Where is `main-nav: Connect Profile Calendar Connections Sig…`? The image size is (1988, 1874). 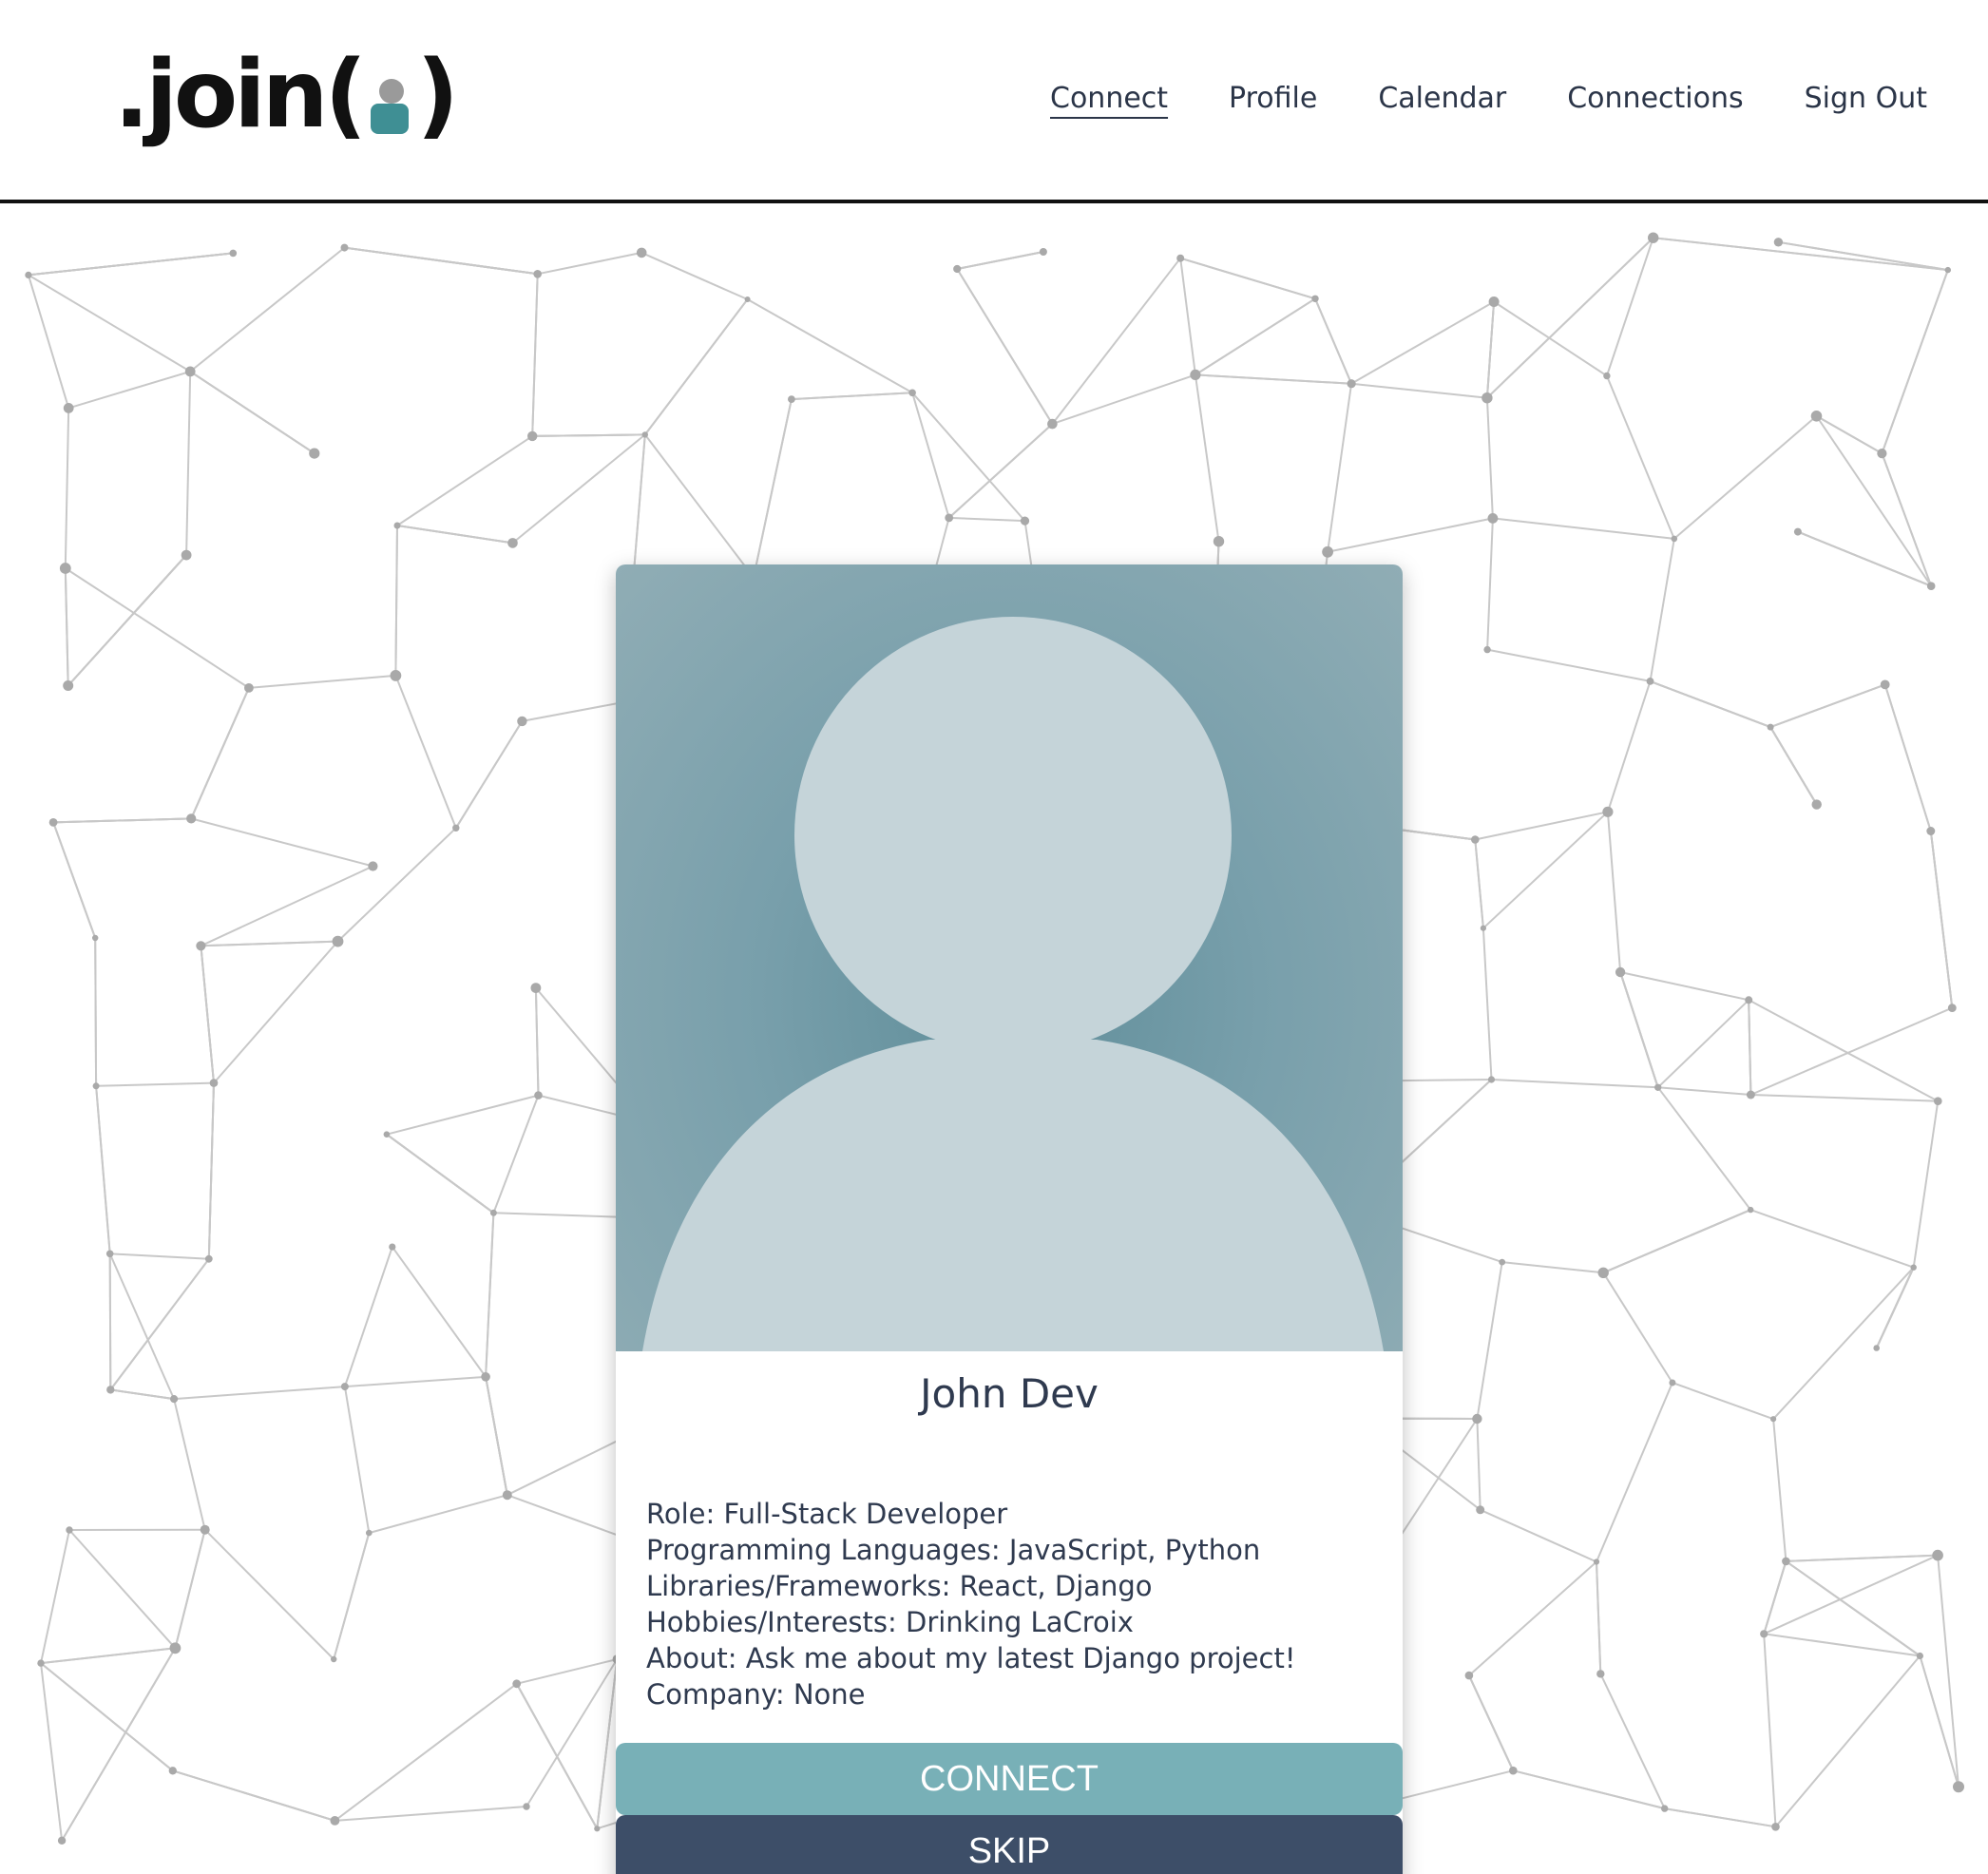 main-nav: Connect Profile Calendar Connections Sig… is located at coordinates (1488, 98).